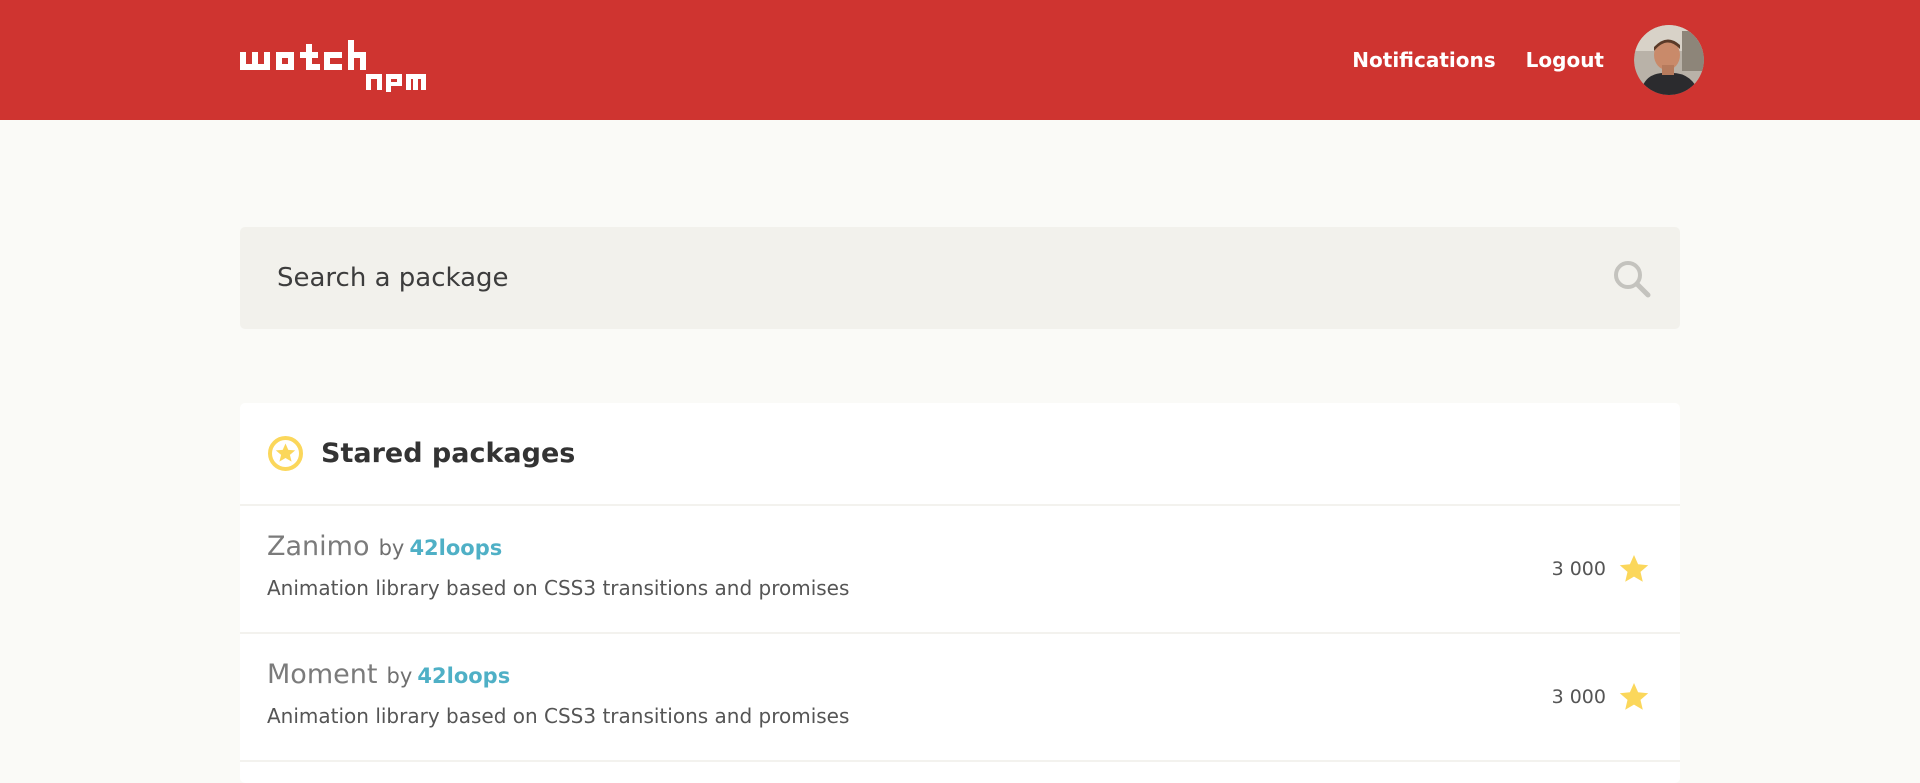 The height and width of the screenshot is (783, 1920). I want to click on package-name: Moment, so click(322, 674).